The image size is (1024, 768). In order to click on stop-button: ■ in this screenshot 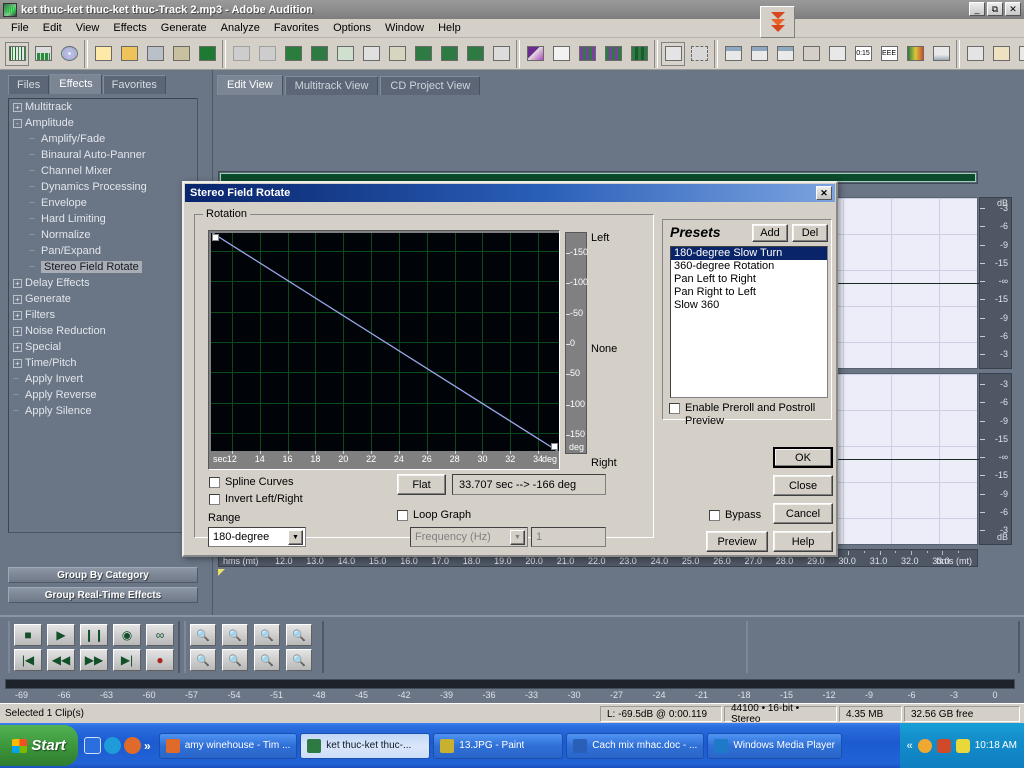, I will do `click(28, 635)`.